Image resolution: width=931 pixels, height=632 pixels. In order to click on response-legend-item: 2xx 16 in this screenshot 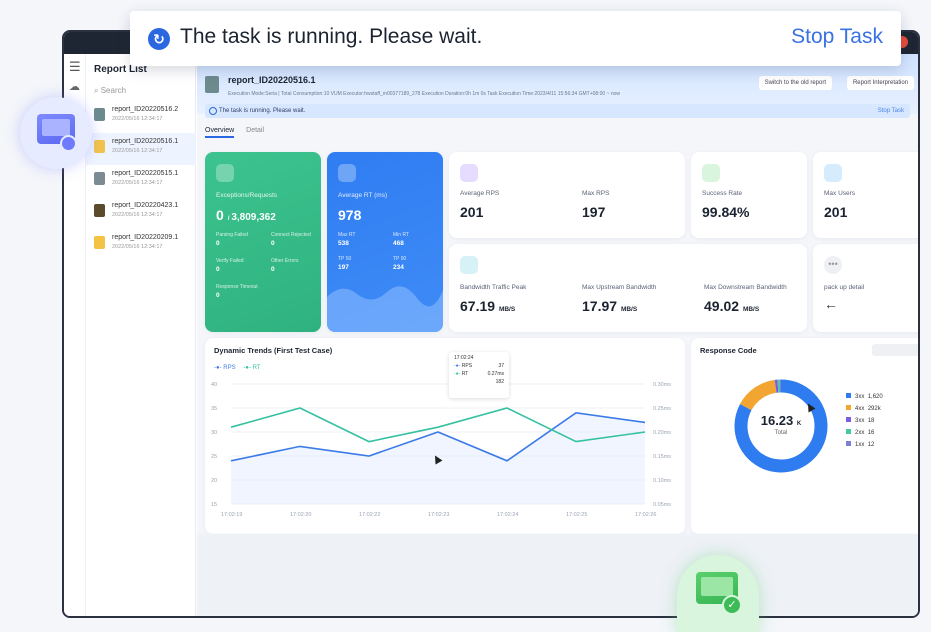, I will do `click(864, 435)`.